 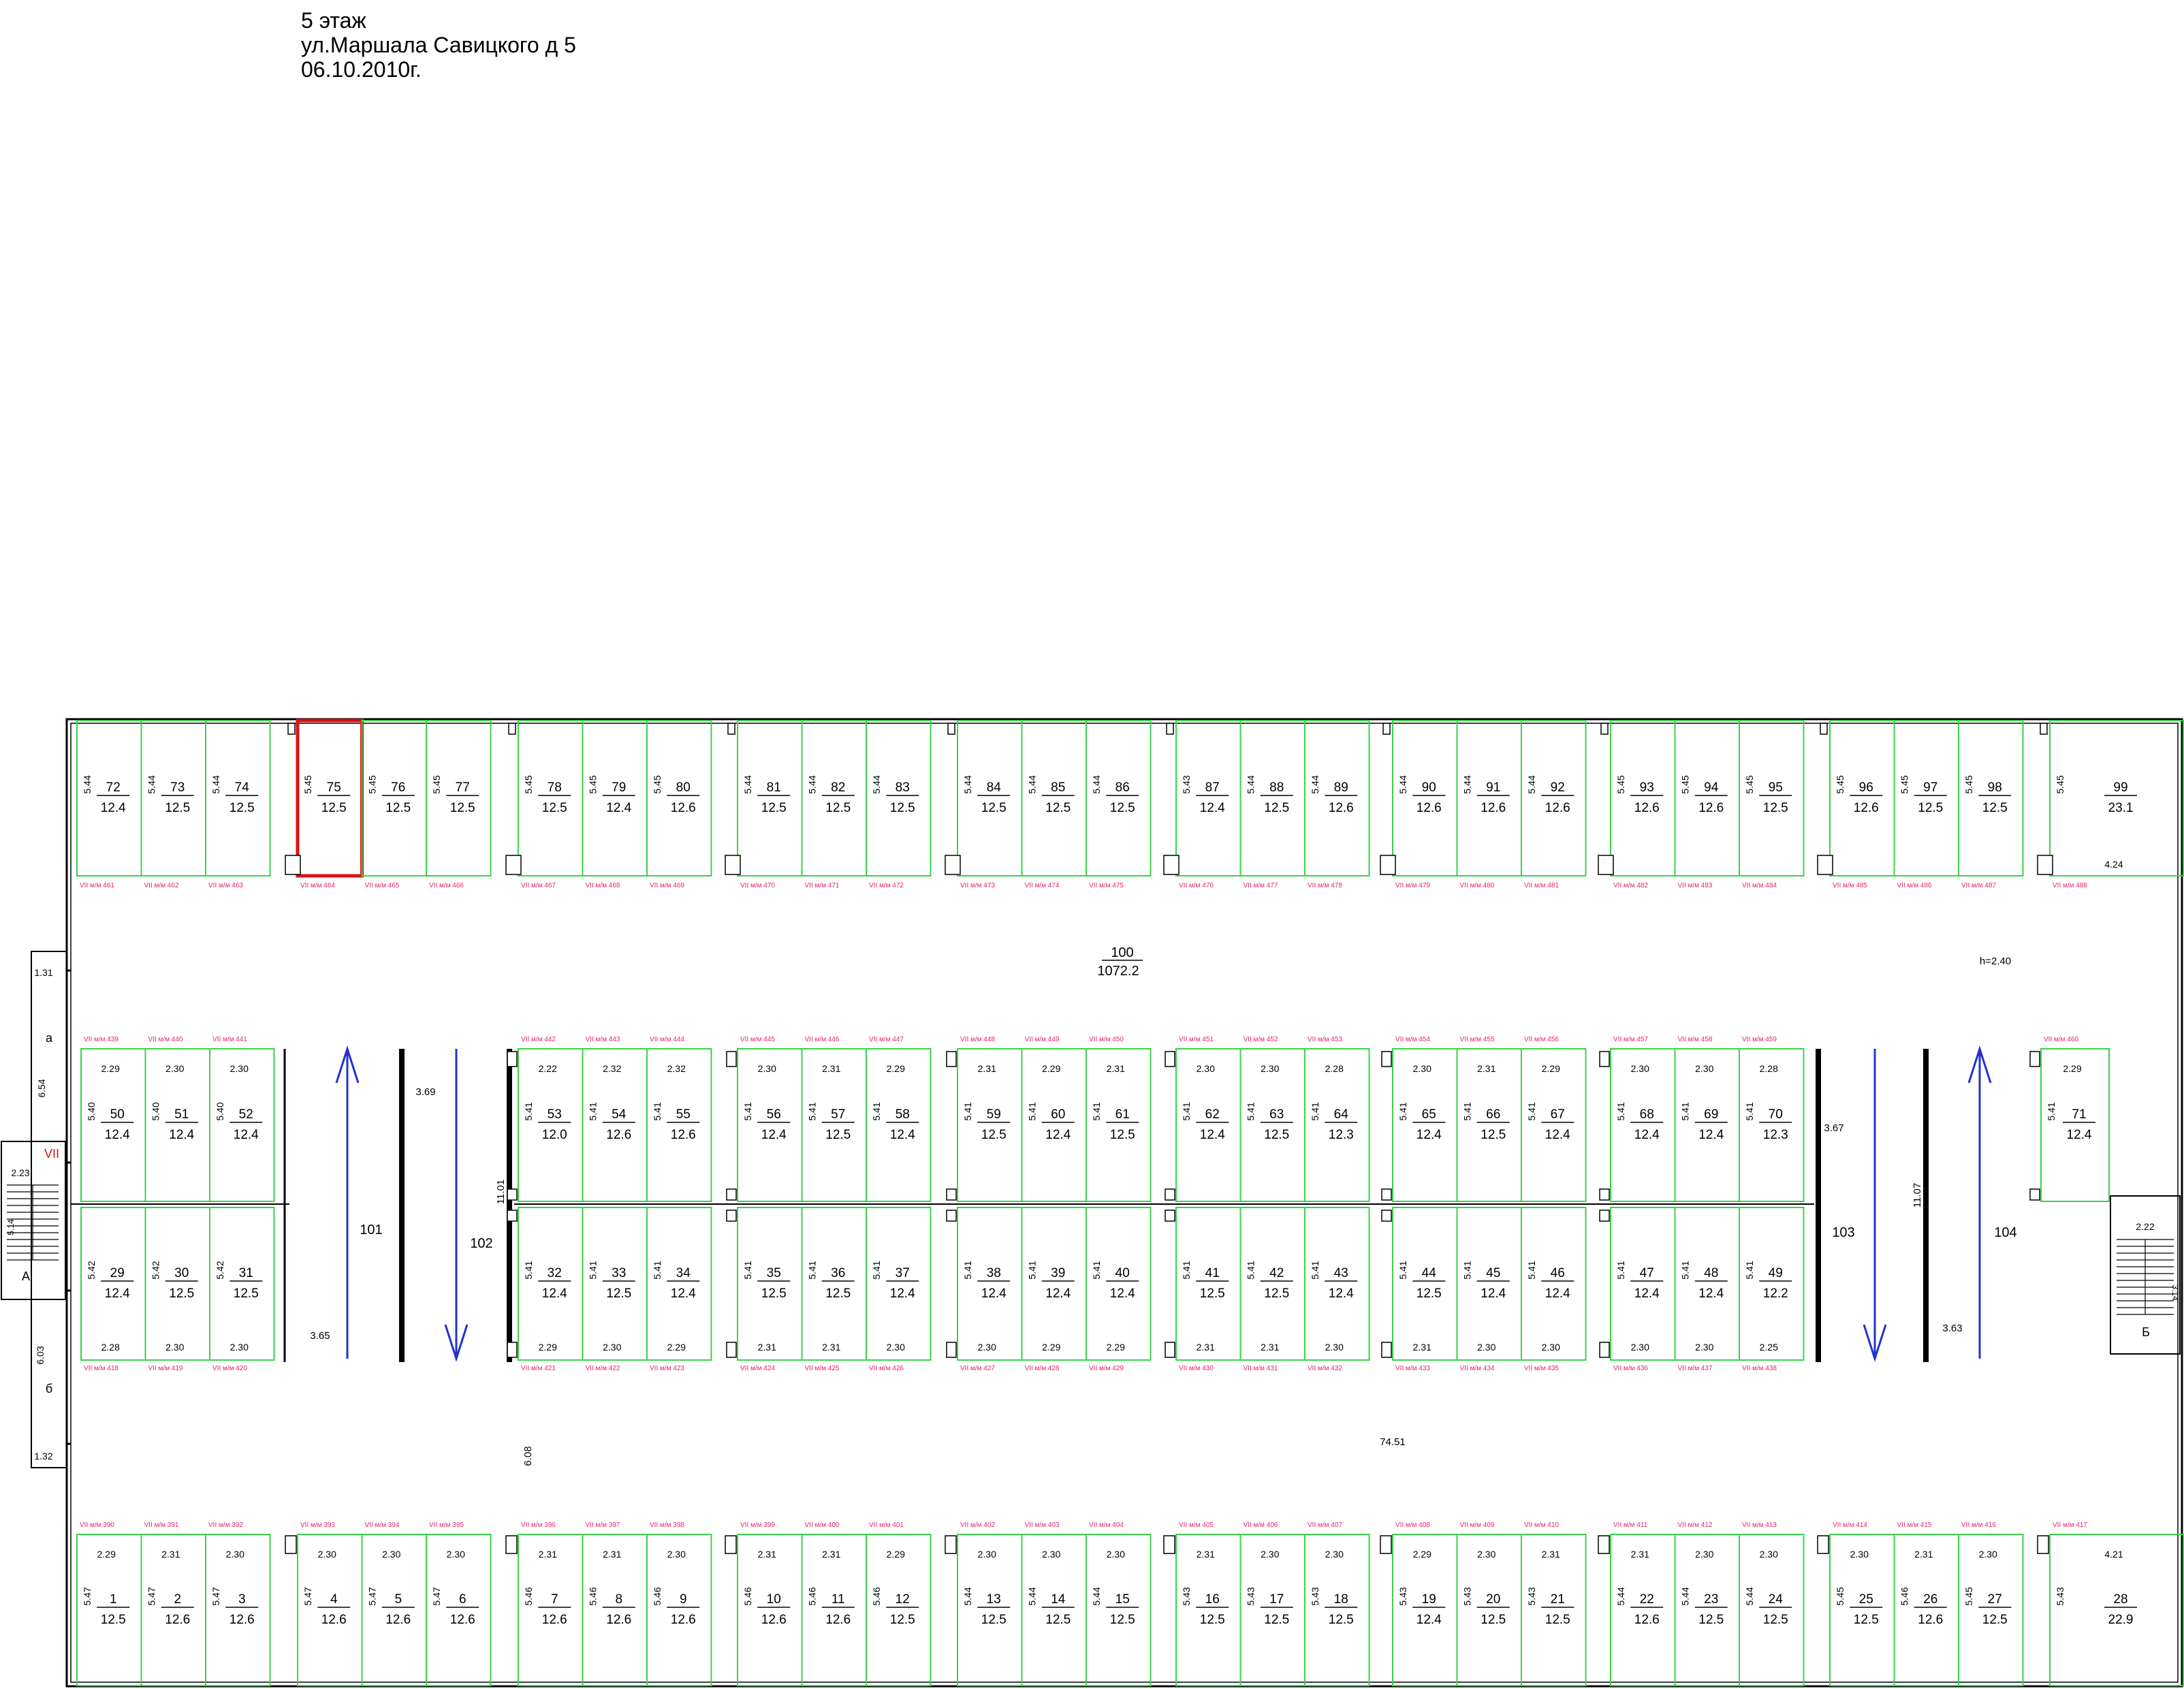 I want to click on parking-space: 35 12.5 5.41 2.31 VII м/м 424, so click(x=770, y=1289).